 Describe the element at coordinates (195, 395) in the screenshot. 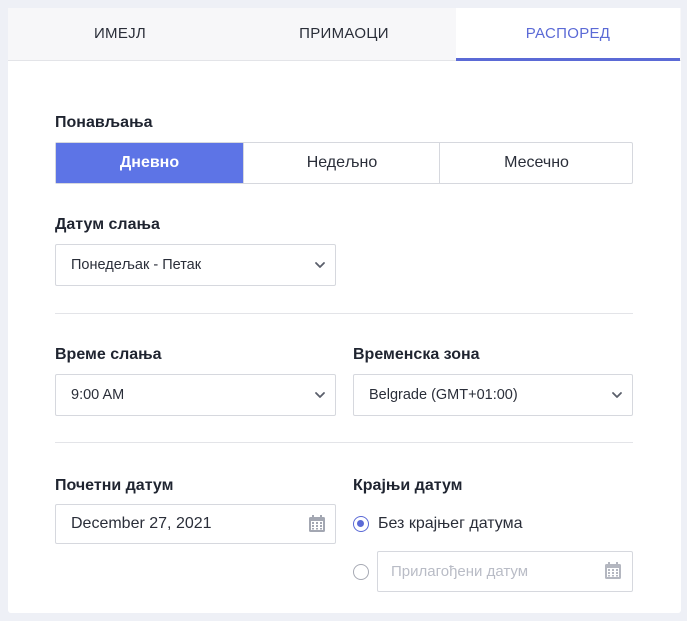

I see `send-time-select: 9:00 AM` at that location.